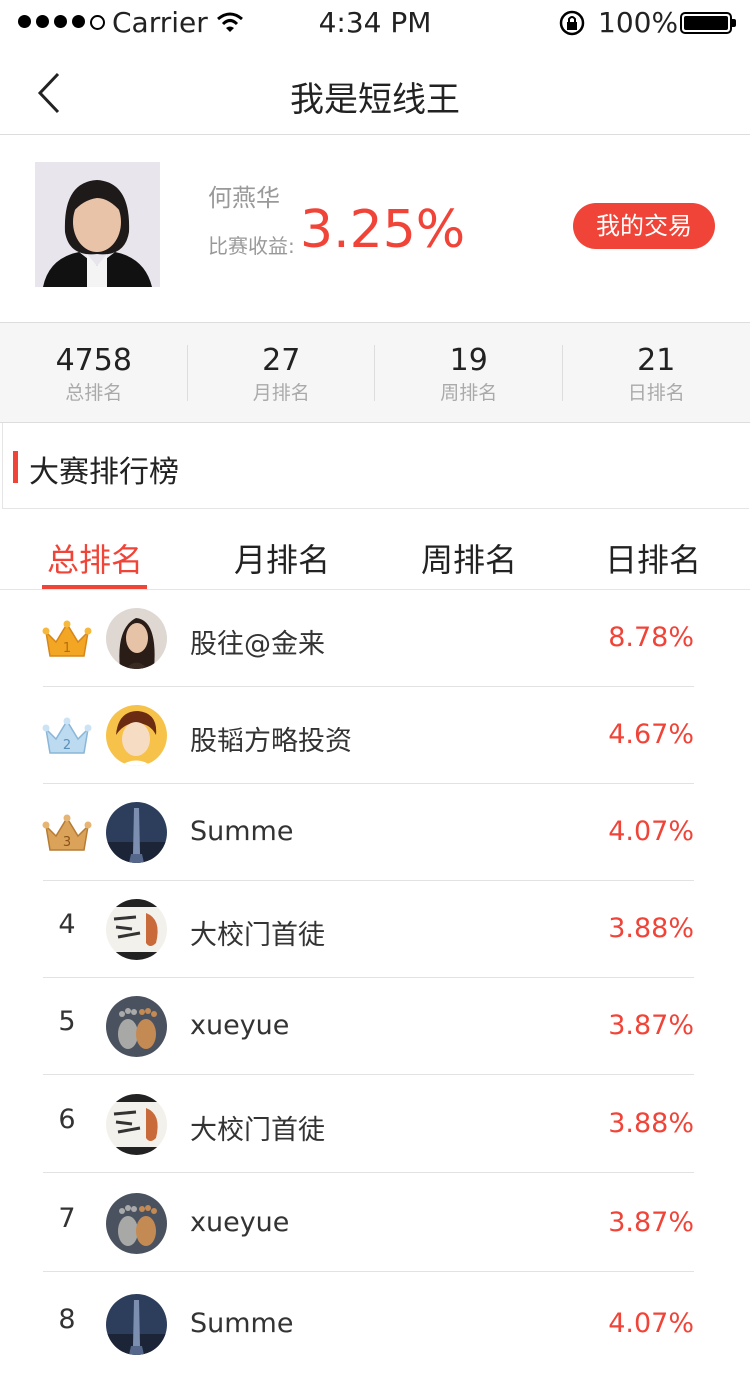 The image size is (750, 1373). Describe the element at coordinates (375, 1324) in the screenshot. I see `list-item: 8 Summe 4.07%` at that location.